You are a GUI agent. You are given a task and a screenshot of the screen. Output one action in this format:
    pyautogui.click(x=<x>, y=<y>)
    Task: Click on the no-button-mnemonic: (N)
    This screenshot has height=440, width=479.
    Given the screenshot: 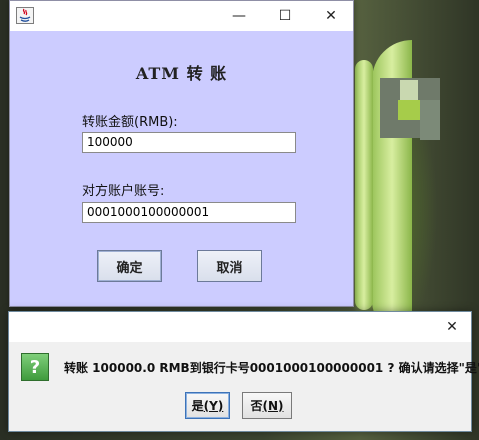 What is the action you would take?
    pyautogui.click(x=273, y=405)
    